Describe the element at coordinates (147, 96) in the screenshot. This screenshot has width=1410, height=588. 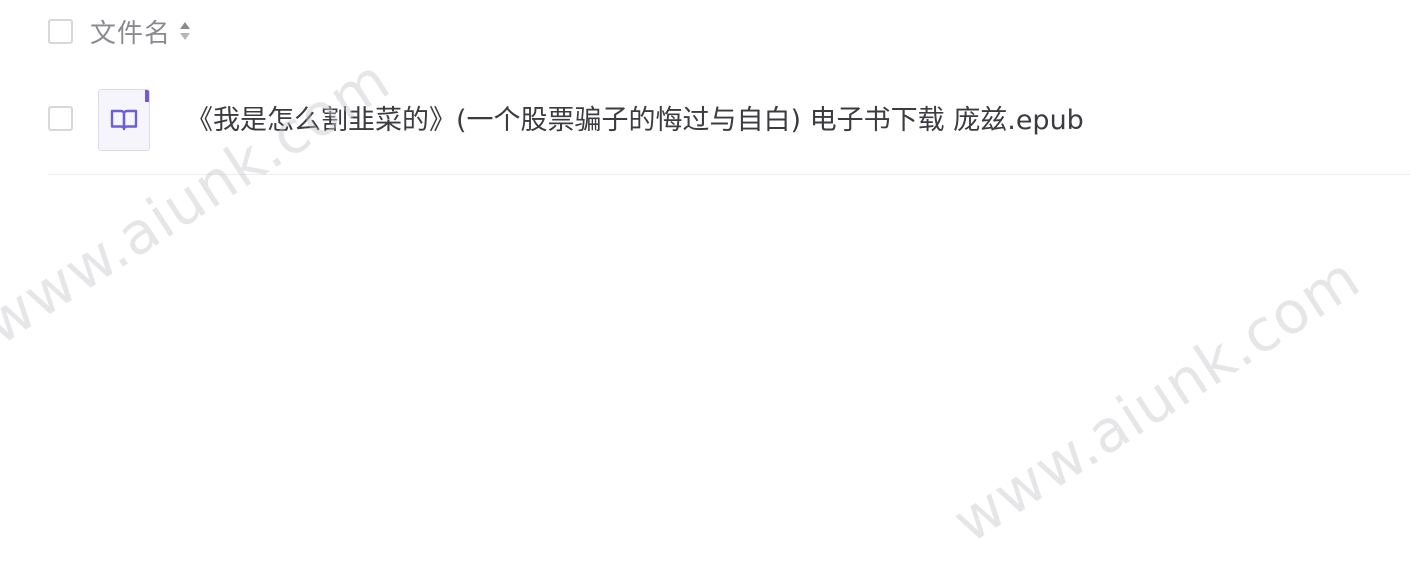
I see `file-corner-accent` at that location.